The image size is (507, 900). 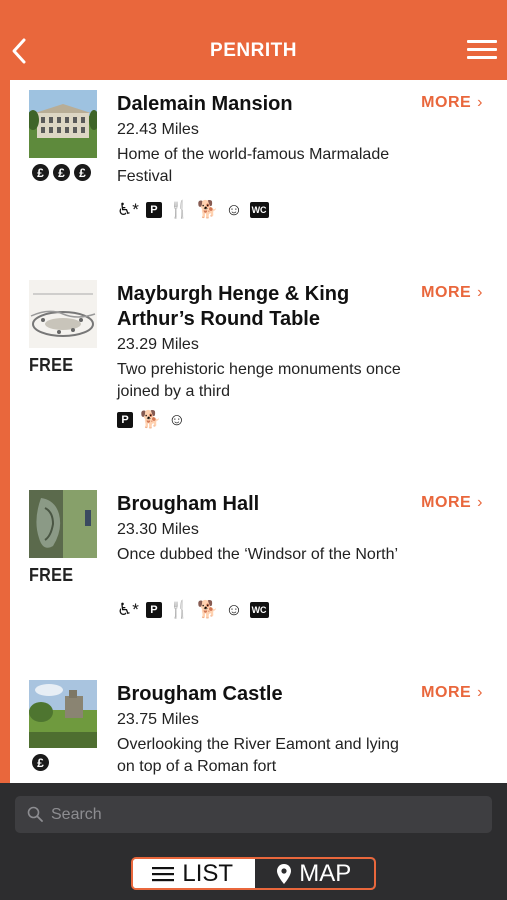 What do you see at coordinates (158, 529) in the screenshot?
I see `attraction-distance: 23.30 Miles` at bounding box center [158, 529].